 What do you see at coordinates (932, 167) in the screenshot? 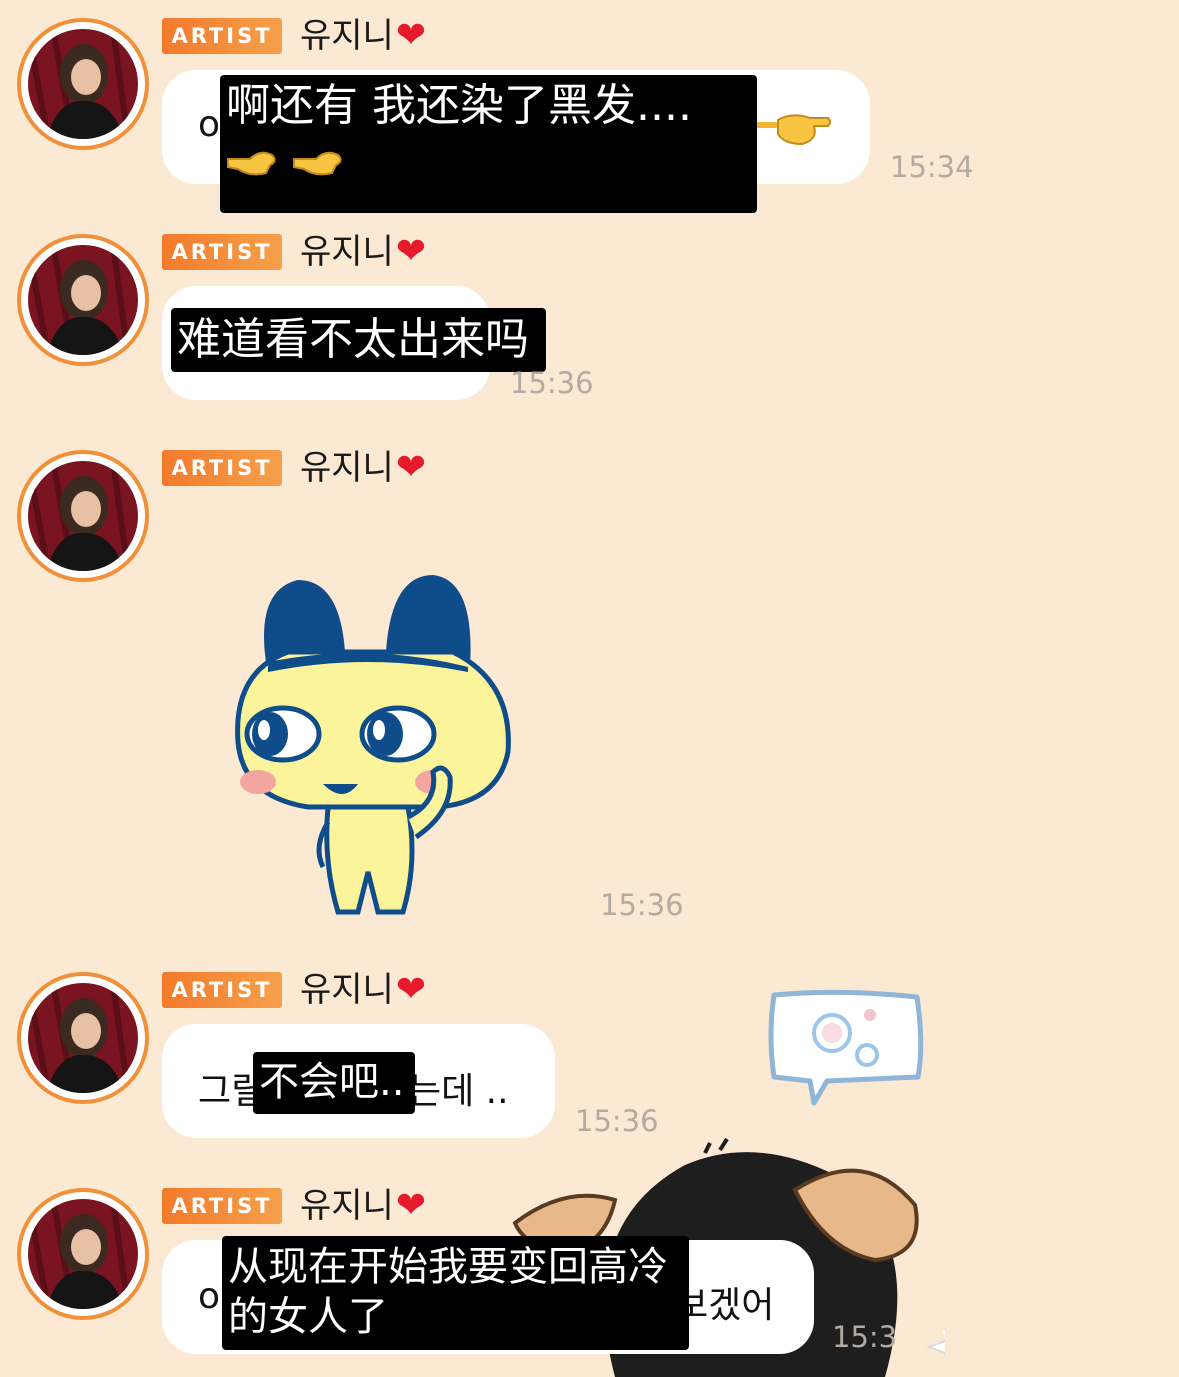
I see `timestamp: 15:34` at bounding box center [932, 167].